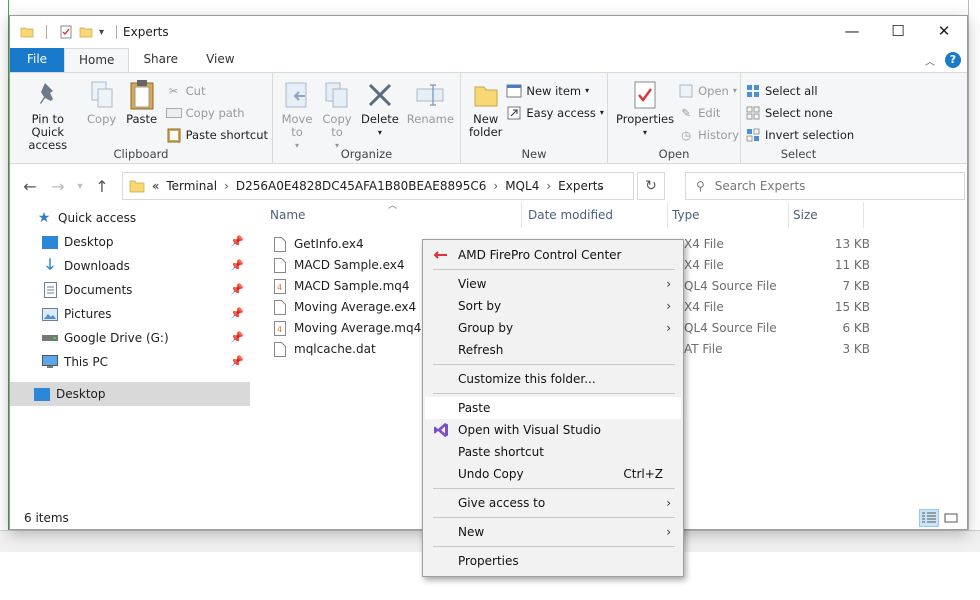 The image size is (980, 600). I want to click on file-icon, so click(280, 307).